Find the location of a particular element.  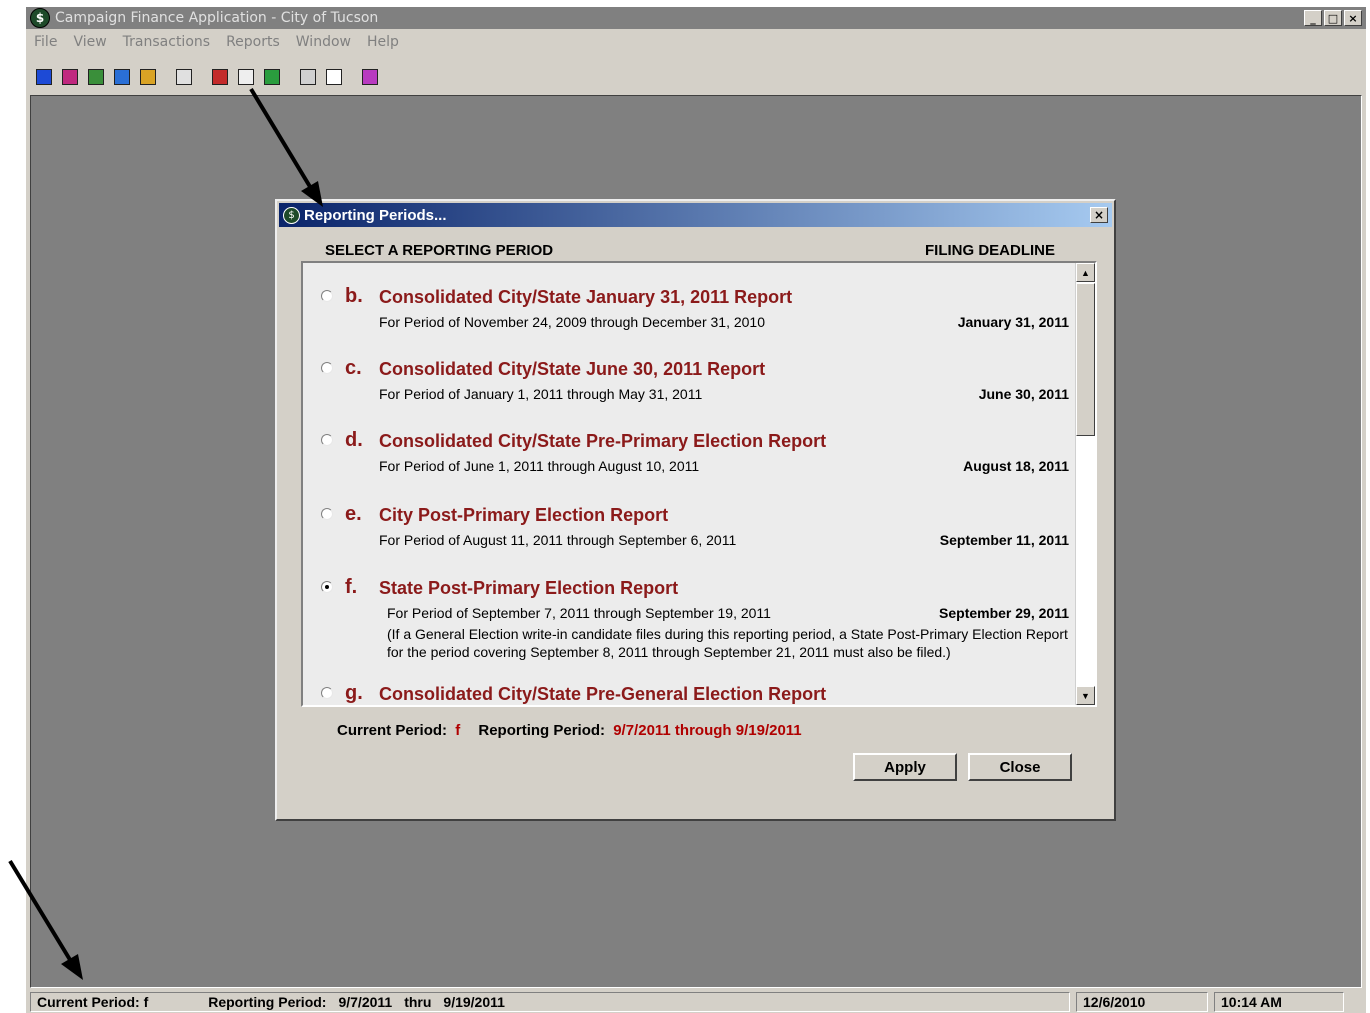

dialog-title-bar: $ Reporting Periods... × is located at coordinates (695, 215).